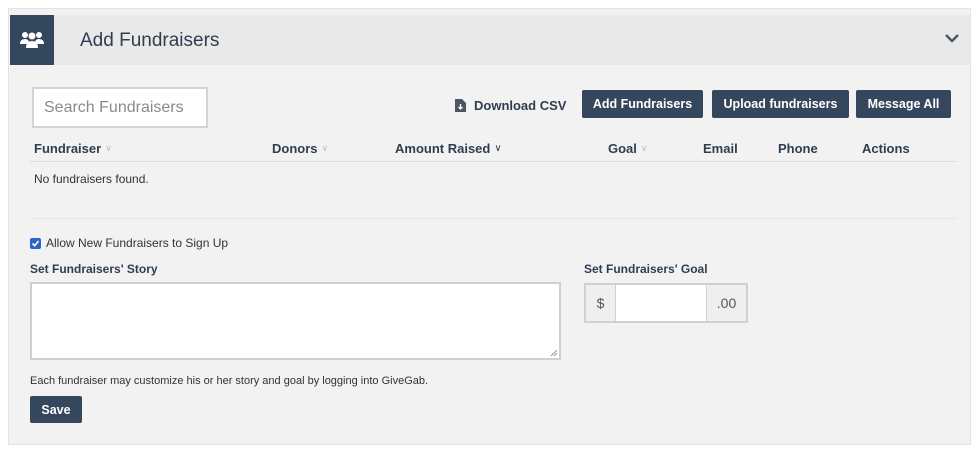  I want to click on download-csv-label: Download CSV, so click(520, 105).